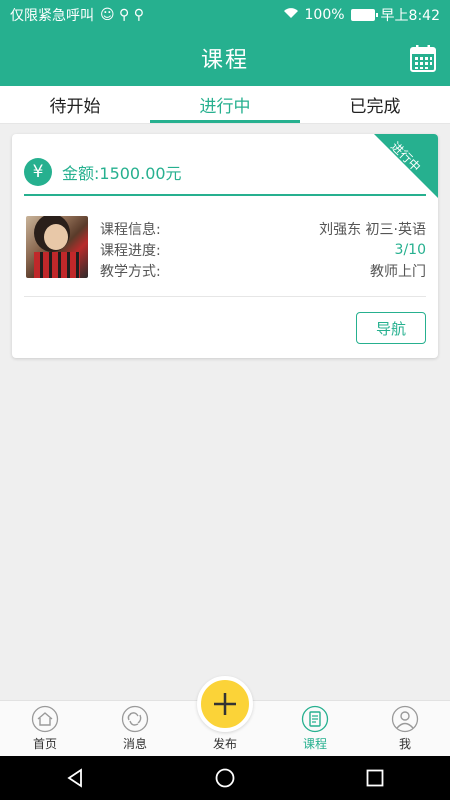 This screenshot has height=800, width=450. Describe the element at coordinates (122, 173) in the screenshot. I see `amount-text: 金额:1500.00元` at that location.